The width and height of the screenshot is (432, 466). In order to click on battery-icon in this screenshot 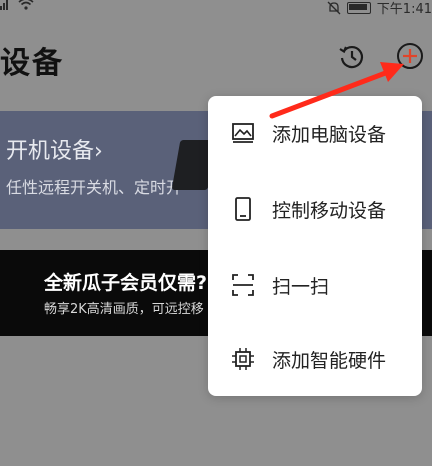, I will do `click(358, 7)`.